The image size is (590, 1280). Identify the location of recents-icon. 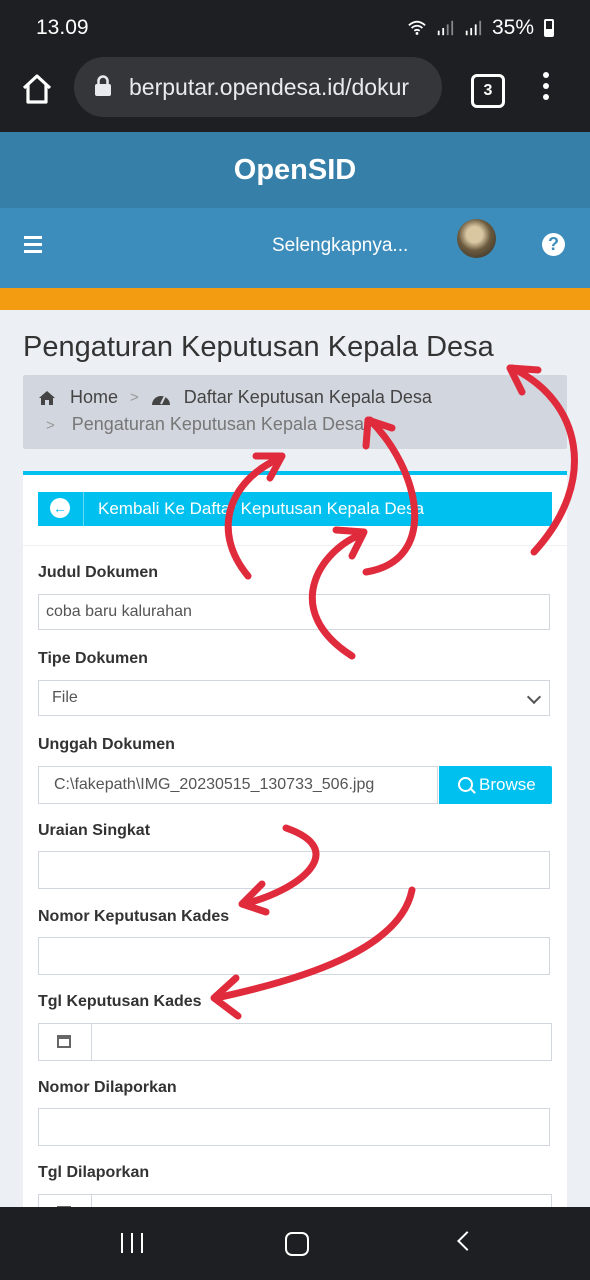
(132, 1243).